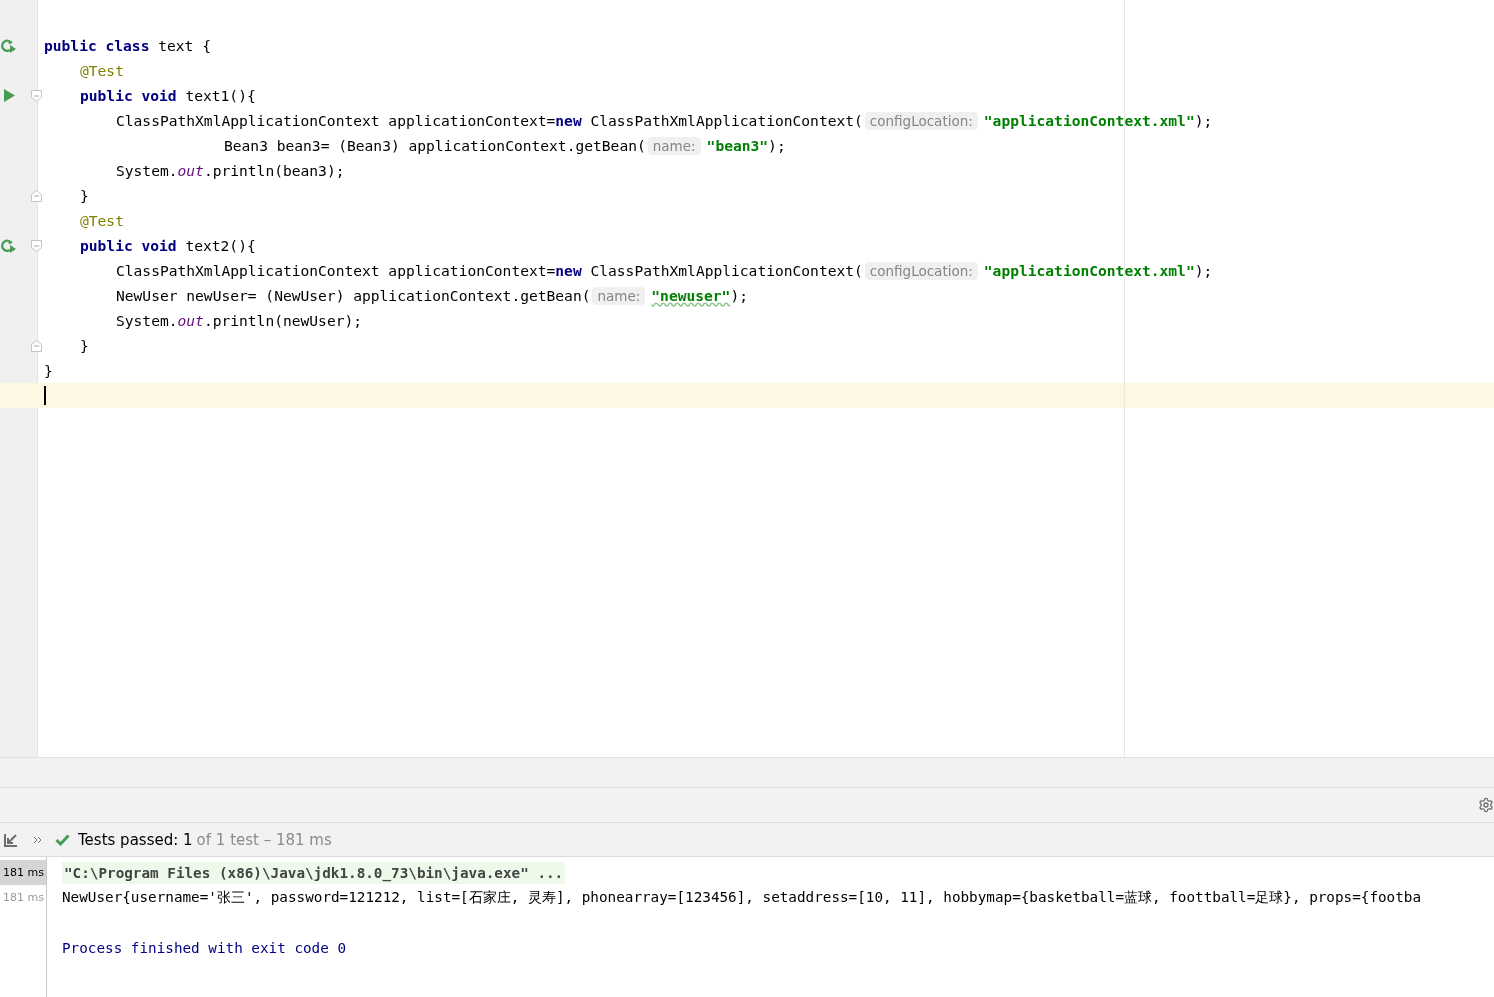 The width and height of the screenshot is (1494, 997). Describe the element at coordinates (38, 839) in the screenshot. I see `double-chevron-icon` at that location.